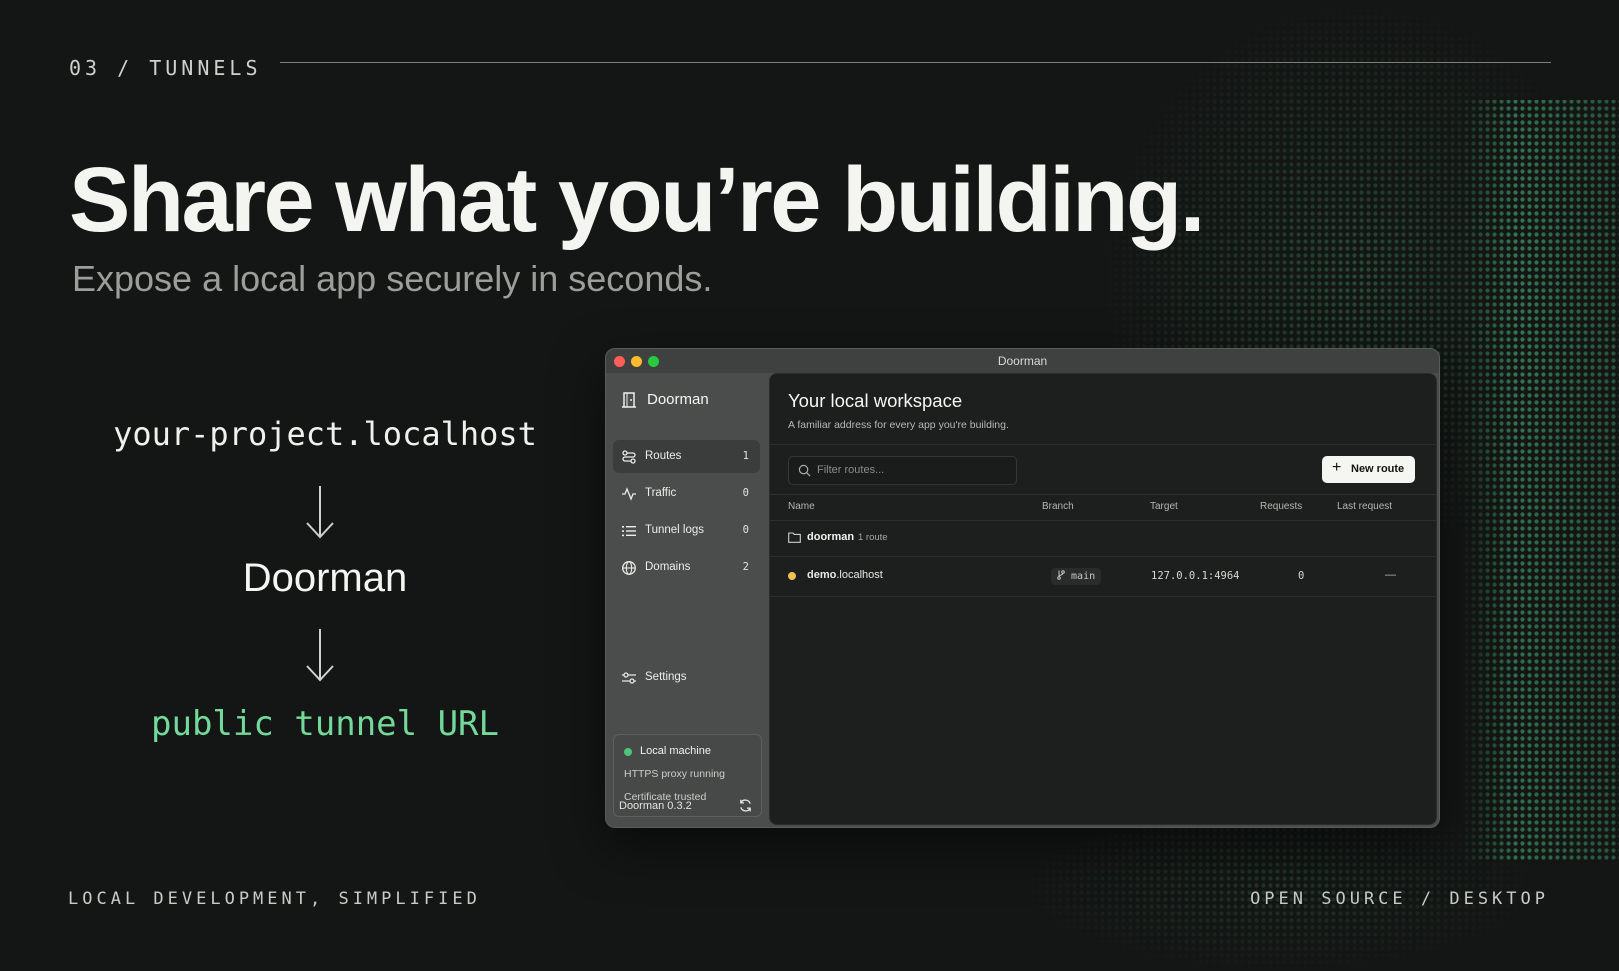  I want to click on refresh-icon, so click(745, 805).